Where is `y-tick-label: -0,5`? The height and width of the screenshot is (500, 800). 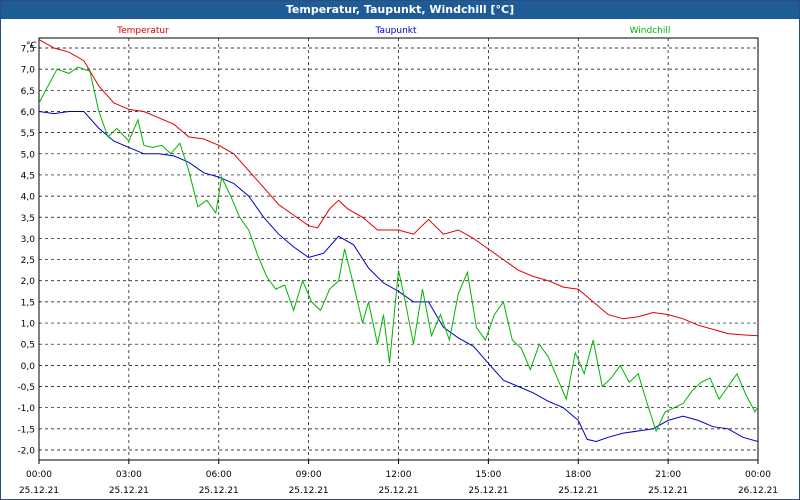 y-tick-label: -0,5 is located at coordinates (26, 388).